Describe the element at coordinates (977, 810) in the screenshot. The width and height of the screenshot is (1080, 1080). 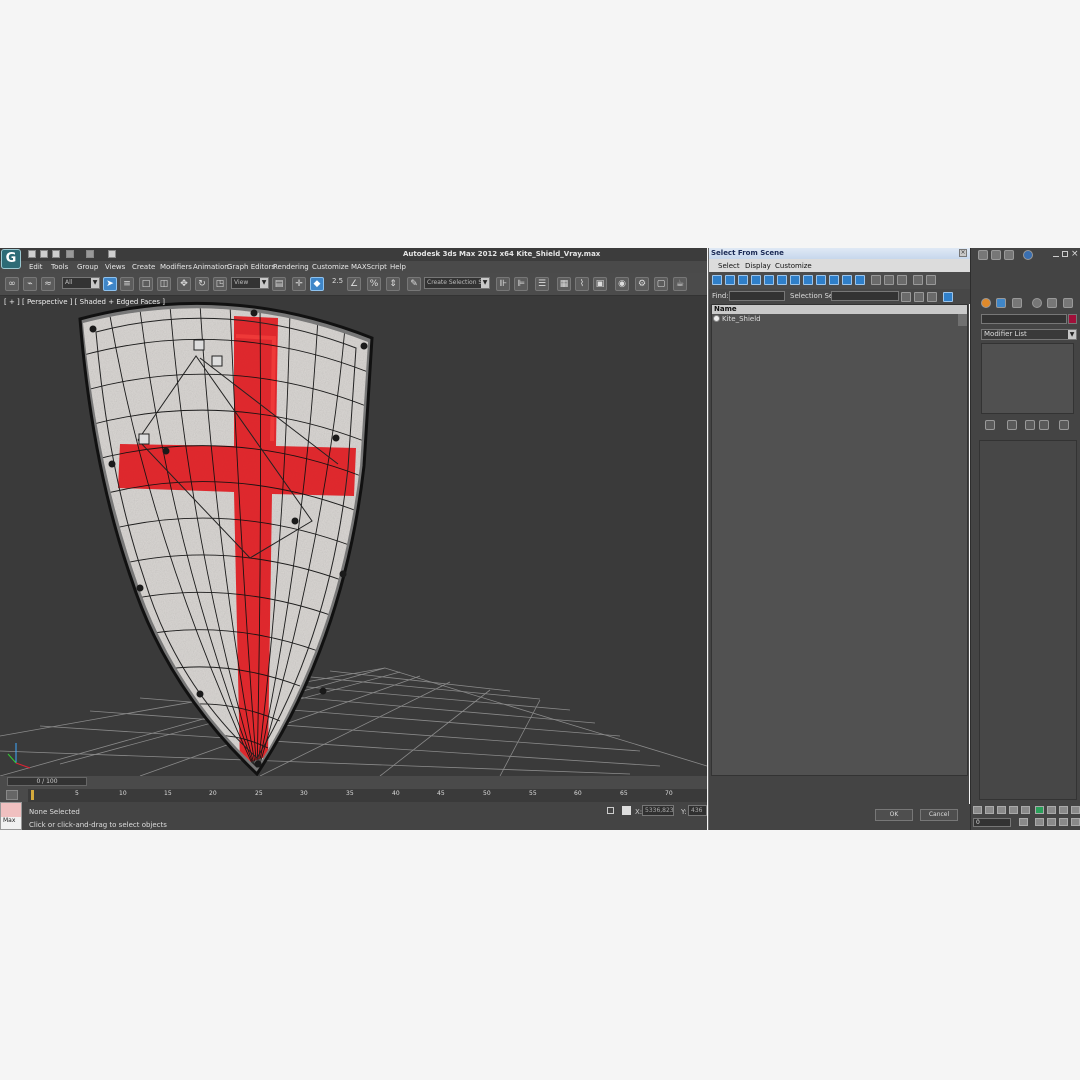
I see `go-to-start-icon` at that location.